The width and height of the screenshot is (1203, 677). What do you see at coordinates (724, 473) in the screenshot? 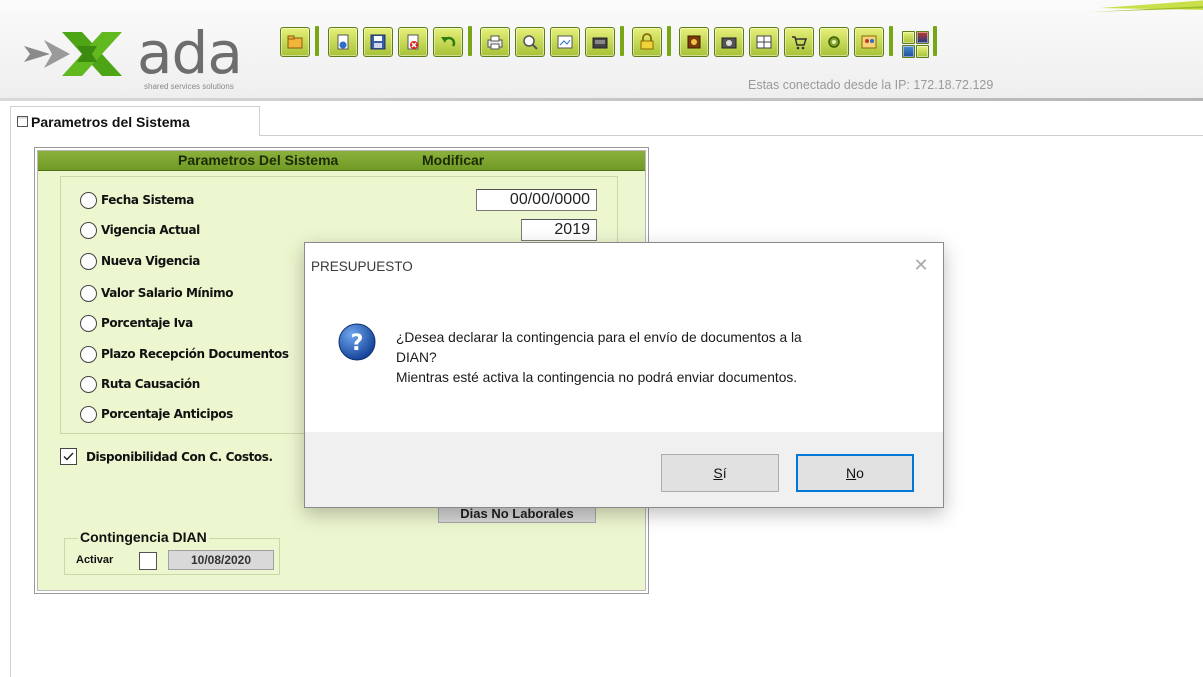
I see `yes-label: í` at bounding box center [724, 473].